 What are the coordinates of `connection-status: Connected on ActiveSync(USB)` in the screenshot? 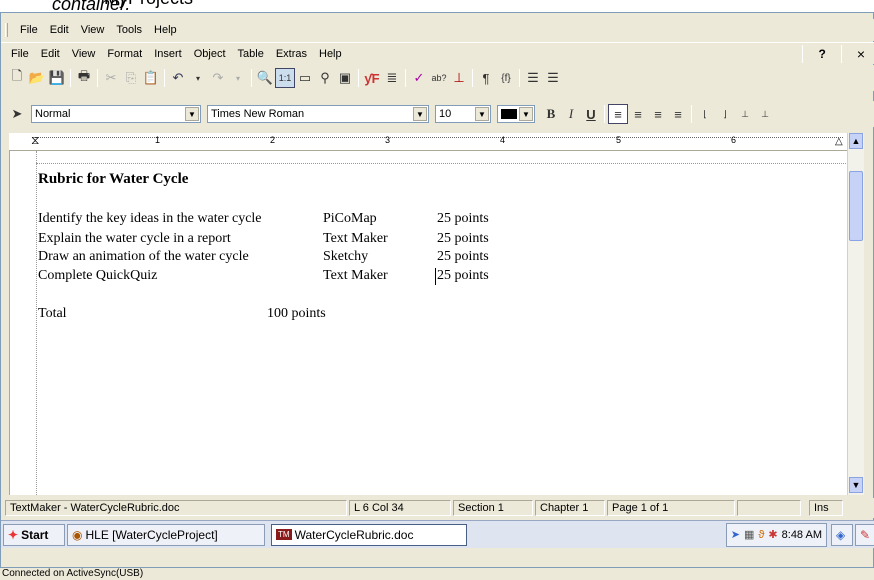 It's located at (437, 574).